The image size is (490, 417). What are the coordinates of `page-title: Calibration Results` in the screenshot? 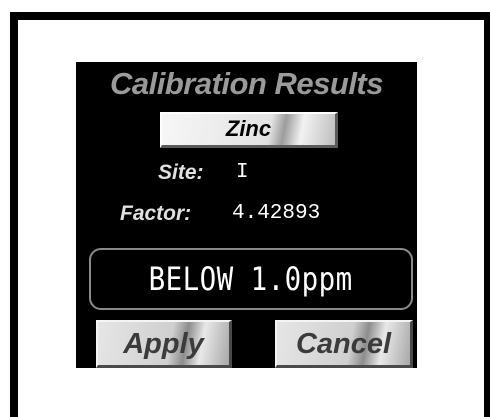 It's located at (247, 83).